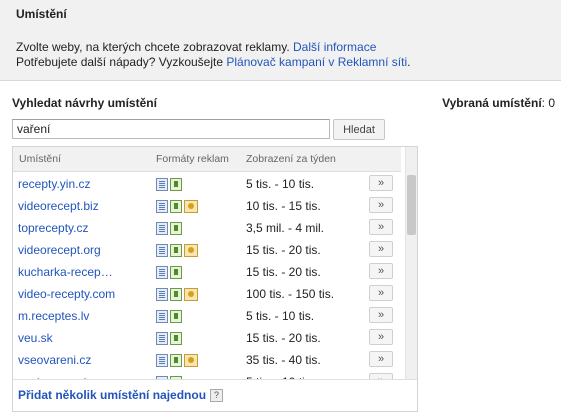  What do you see at coordinates (54, 184) in the screenshot?
I see `placement-link: recepty.yin.cz` at bounding box center [54, 184].